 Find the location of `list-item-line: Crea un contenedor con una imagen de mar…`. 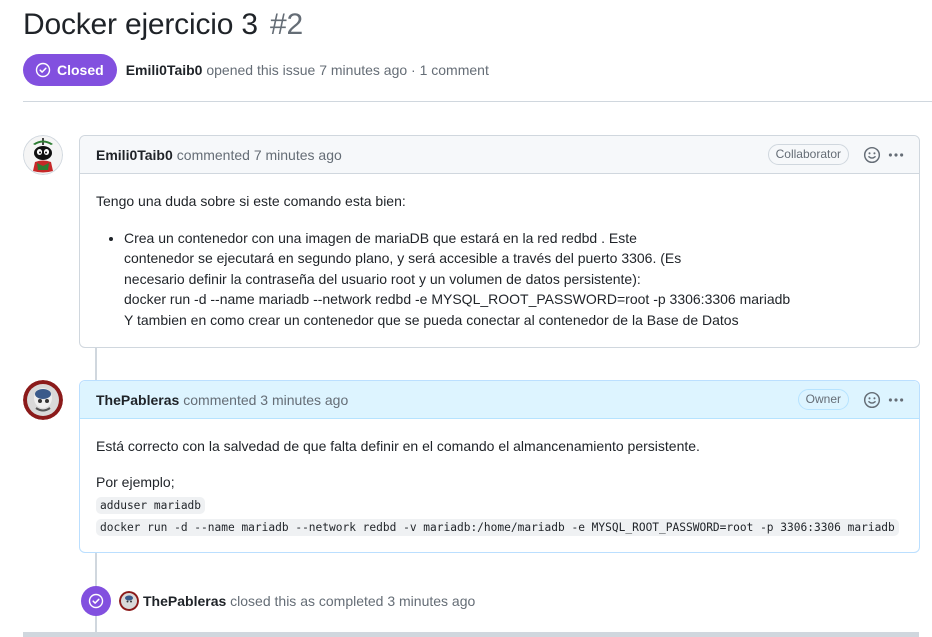

list-item-line: Crea un contenedor con una imagen de mar… is located at coordinates (380, 237).